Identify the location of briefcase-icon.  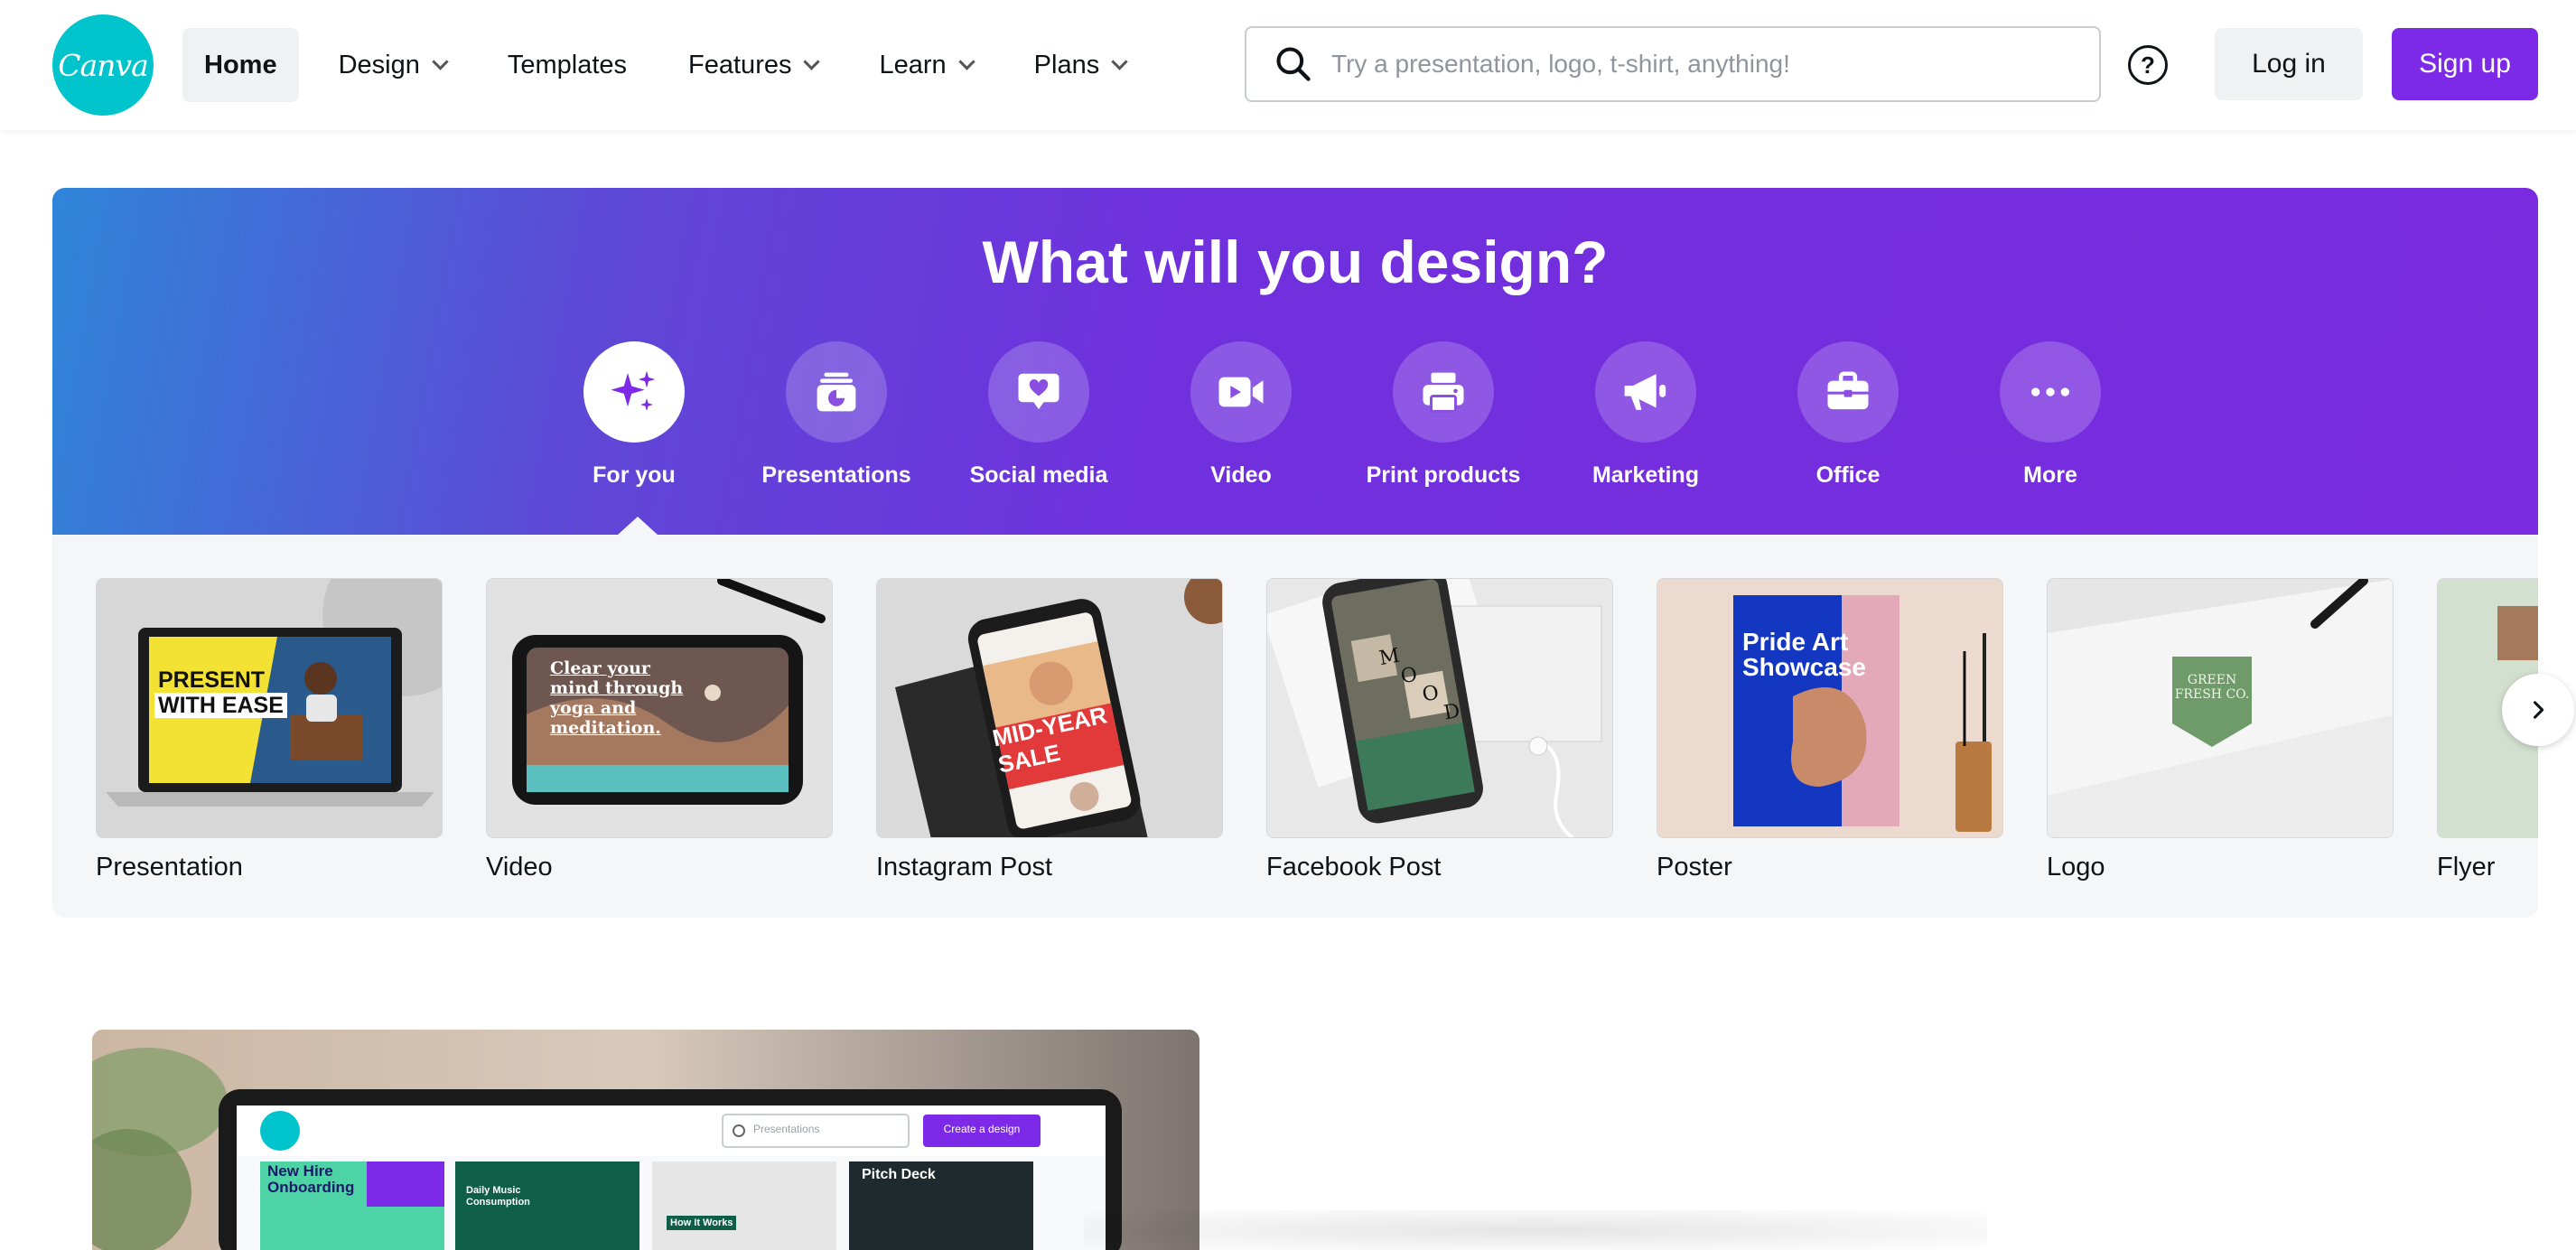
(1848, 390).